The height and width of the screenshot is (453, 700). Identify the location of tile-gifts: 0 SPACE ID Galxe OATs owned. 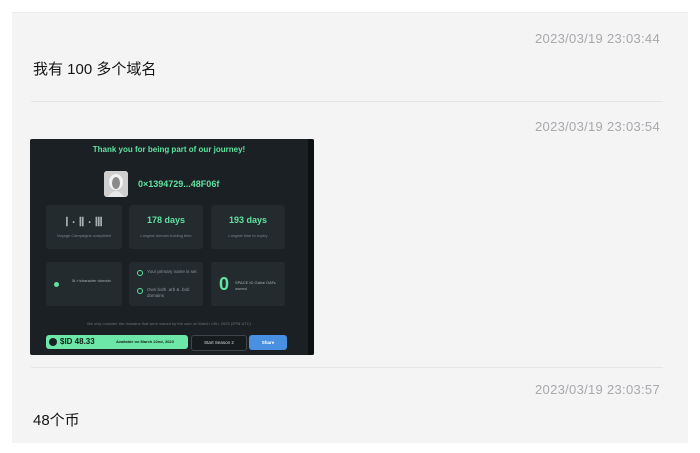
(248, 284).